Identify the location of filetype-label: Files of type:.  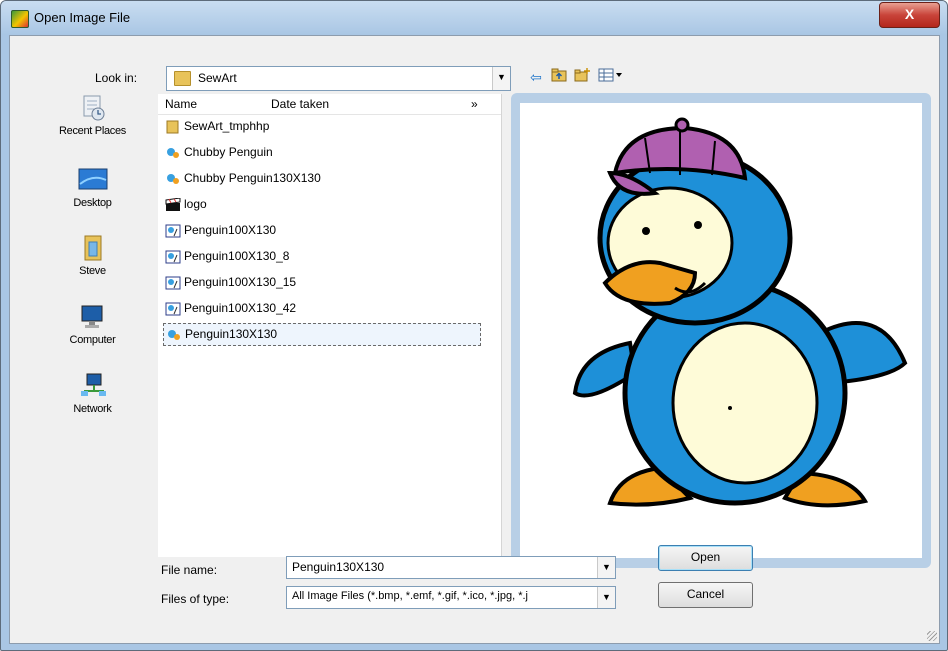
(195, 599).